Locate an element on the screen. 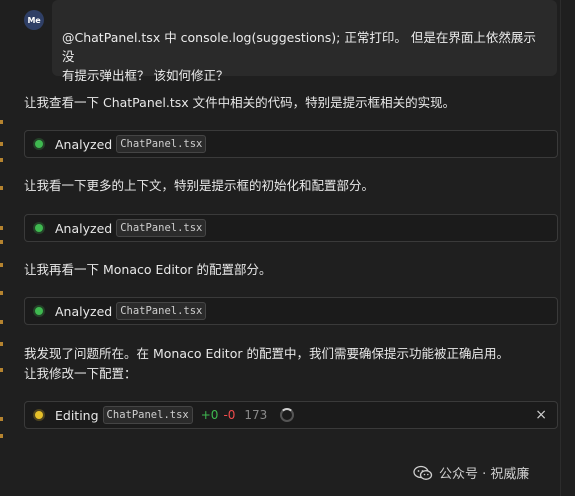 This screenshot has width=575, height=496. user-message-line: 有提示弹出框？ 该如何修正？ is located at coordinates (145, 75).